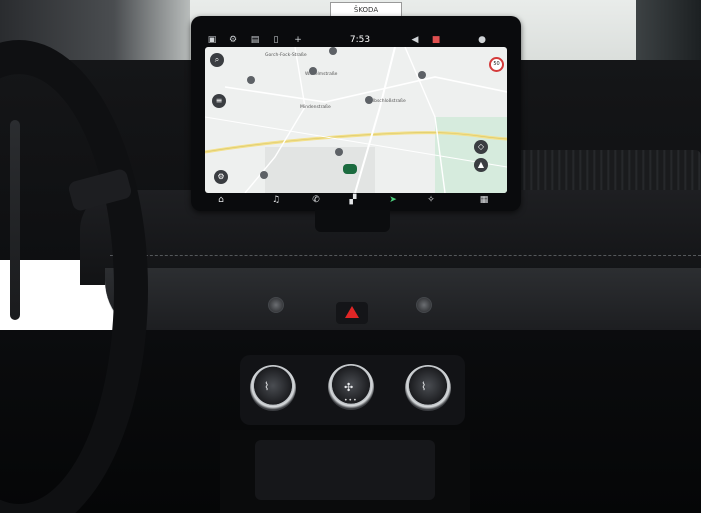  What do you see at coordinates (286, 55) in the screenshot?
I see `road-label: Gorch-Fock-Straße` at bounding box center [286, 55].